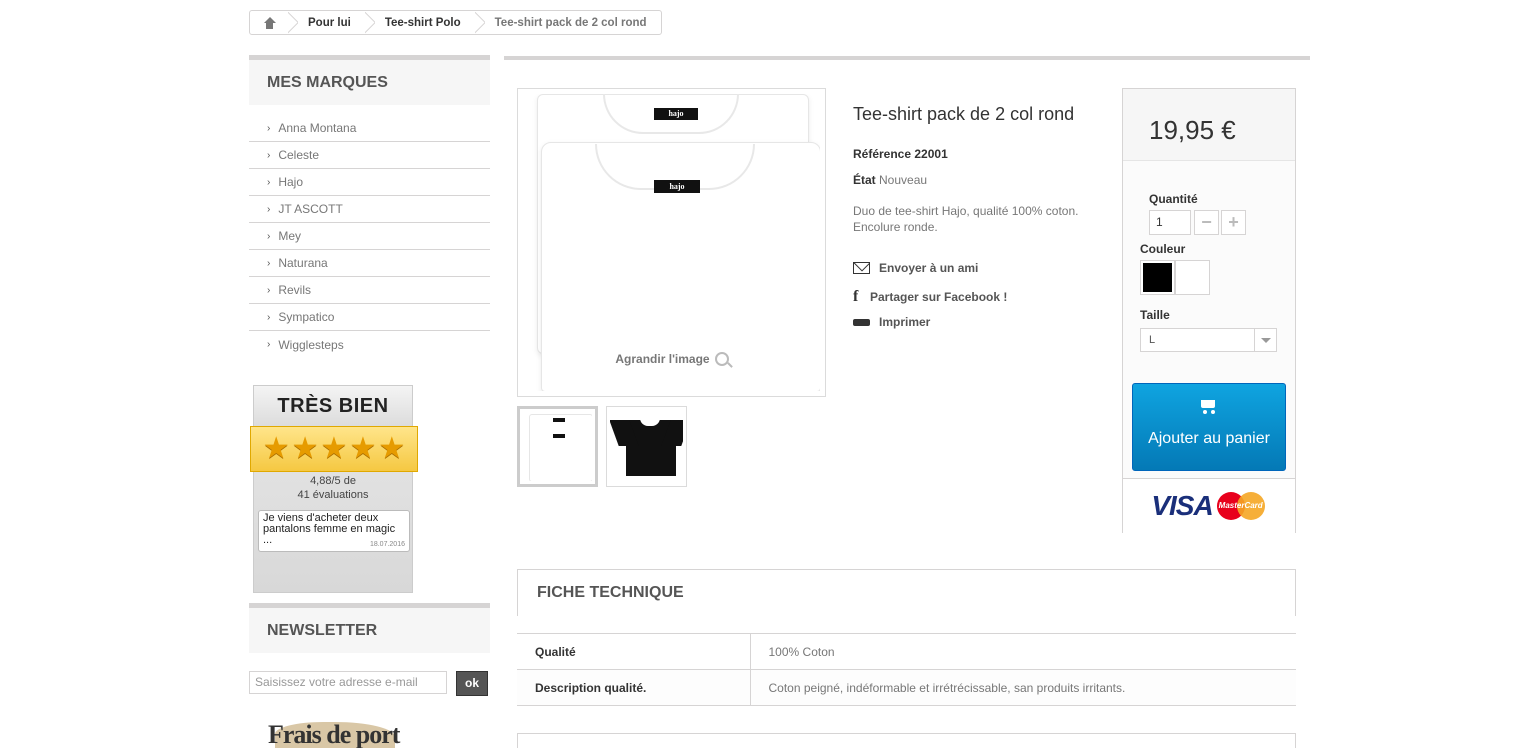 This screenshot has width=1528, height=748. I want to click on thumbnail-white, so click(557, 446).